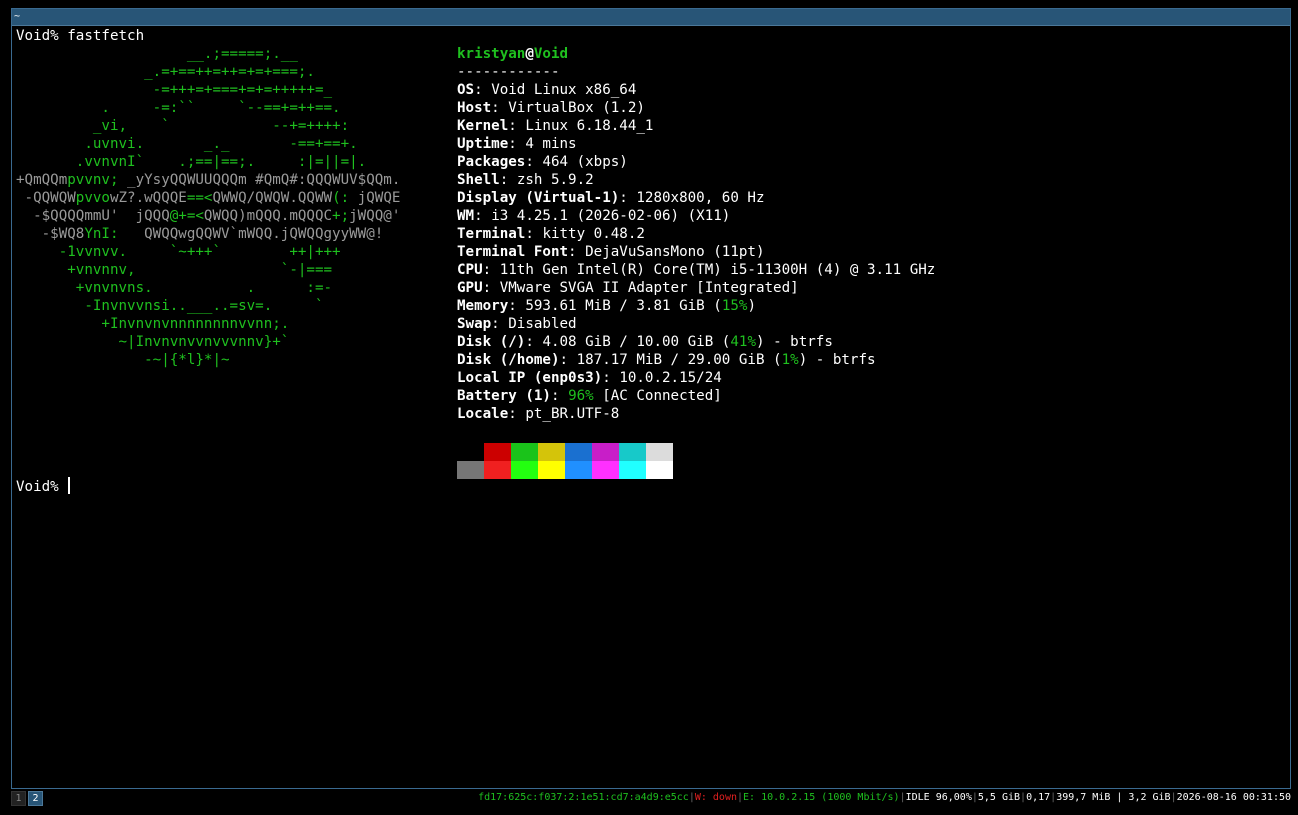  I want to click on info-key: CPU, so click(470, 270).